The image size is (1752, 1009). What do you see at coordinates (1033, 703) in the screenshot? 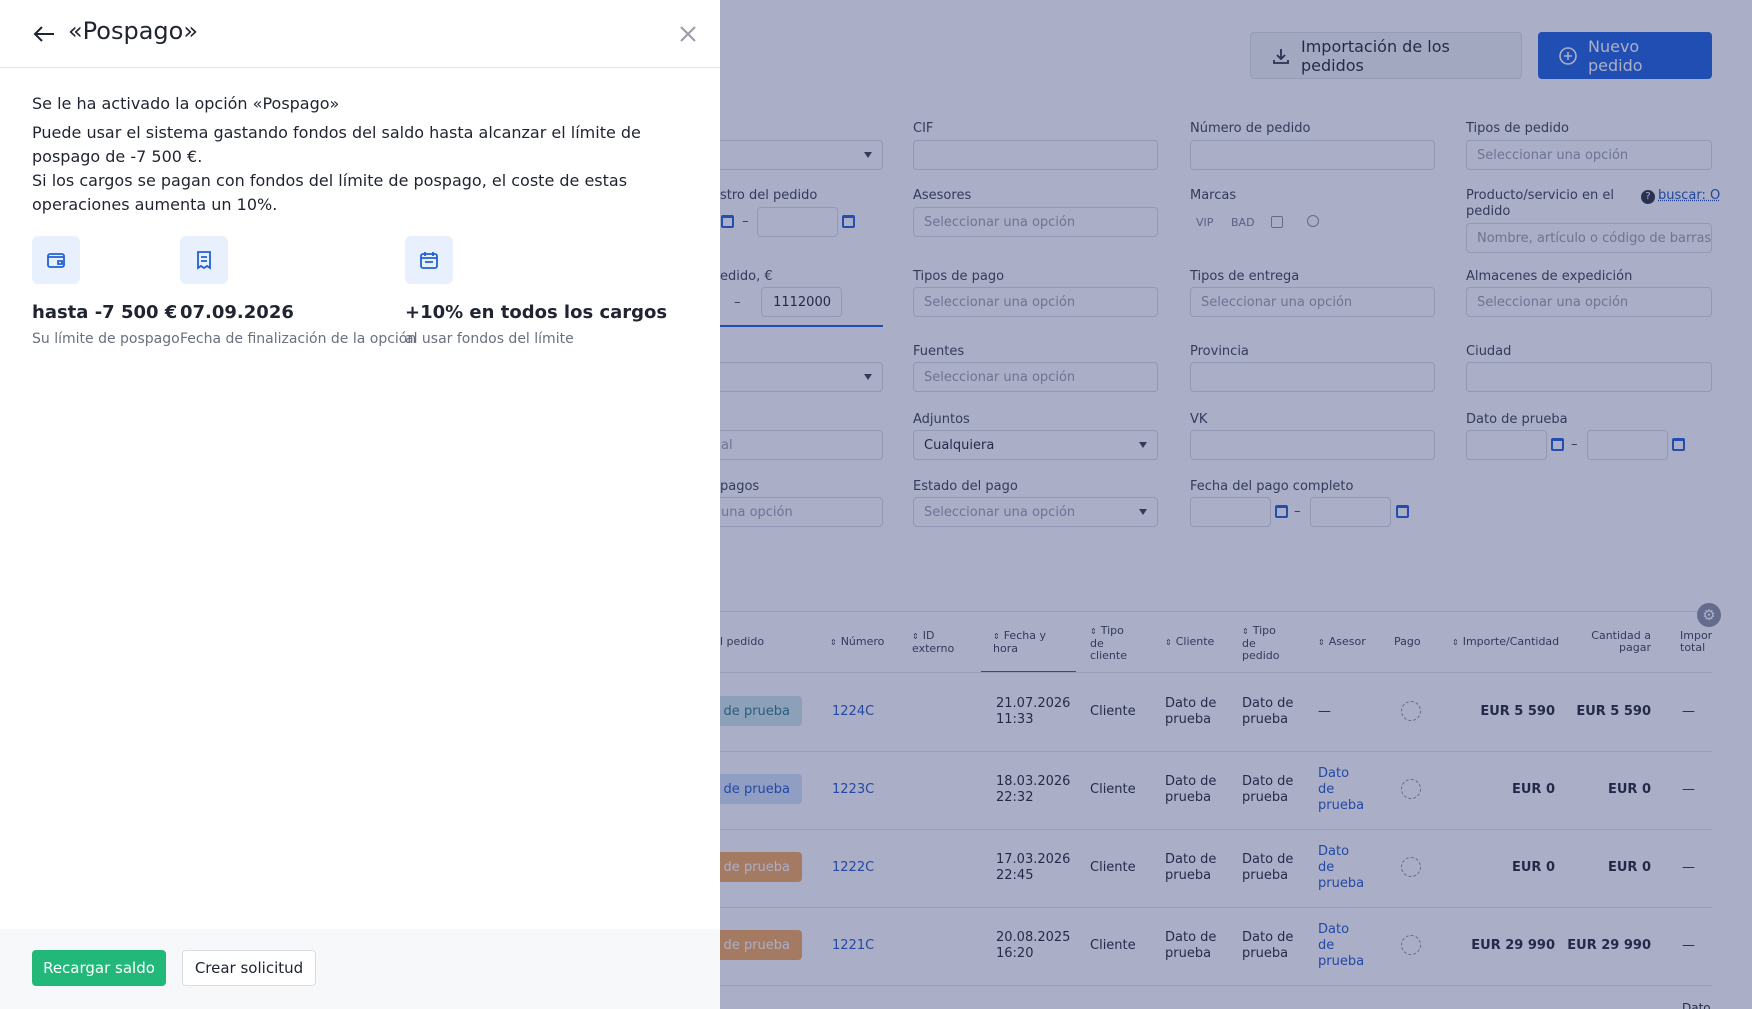
I see `order-date: 21.07.2026` at bounding box center [1033, 703].